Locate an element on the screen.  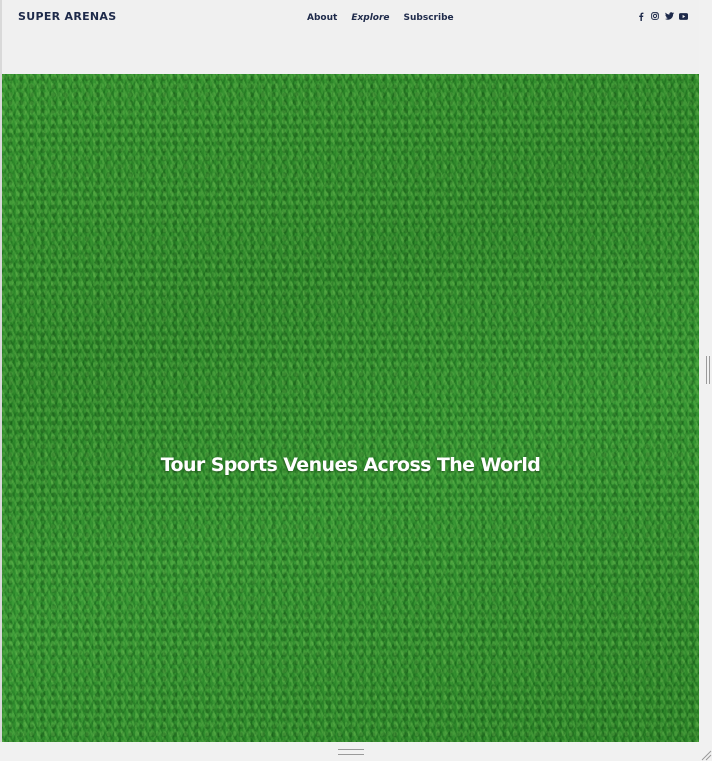
youtube-icon is located at coordinates (683, 16).